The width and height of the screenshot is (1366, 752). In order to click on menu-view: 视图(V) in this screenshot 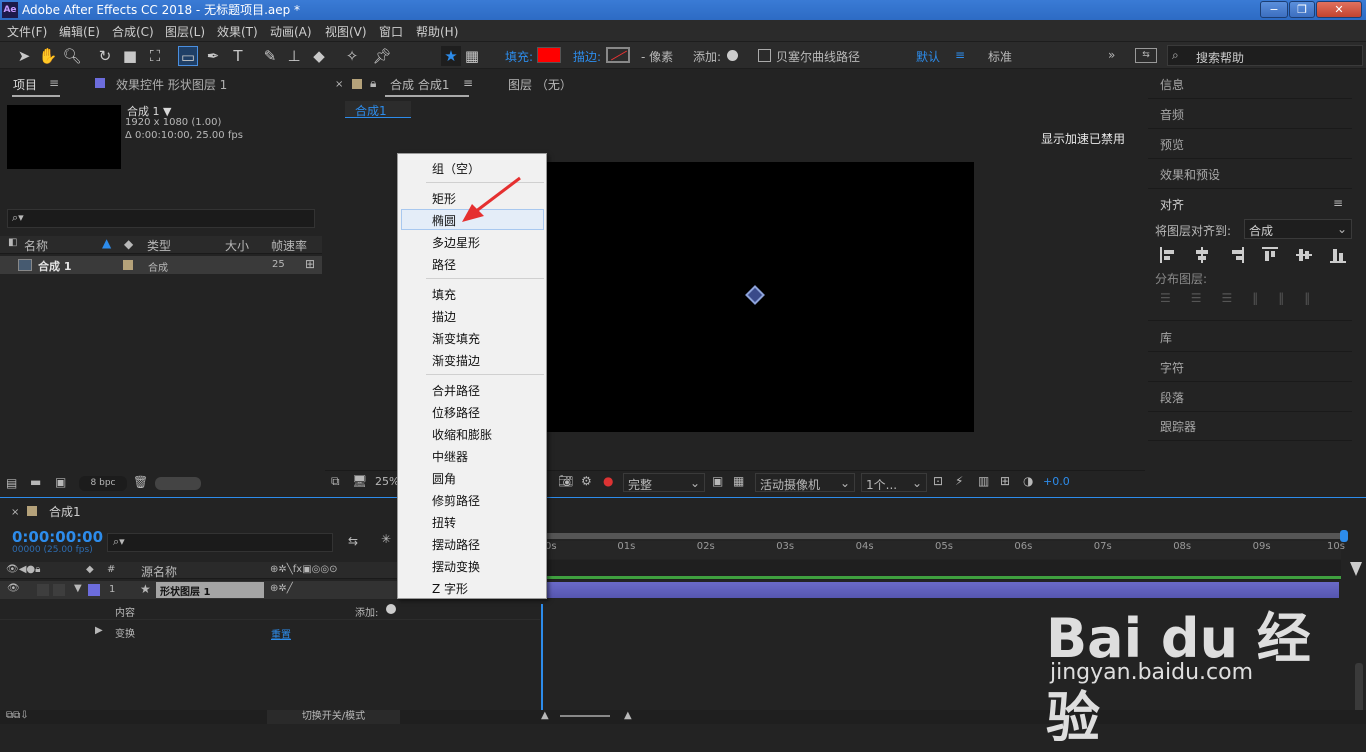, I will do `click(346, 31)`.